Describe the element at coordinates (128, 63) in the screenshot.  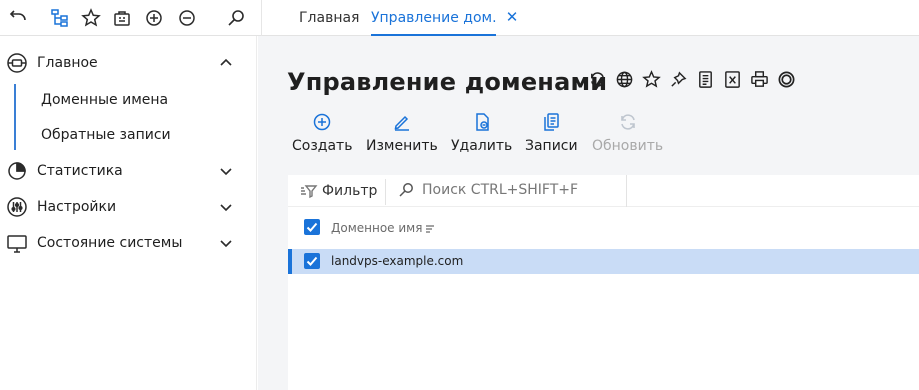
I see `sidebar-item-main: Главное` at that location.